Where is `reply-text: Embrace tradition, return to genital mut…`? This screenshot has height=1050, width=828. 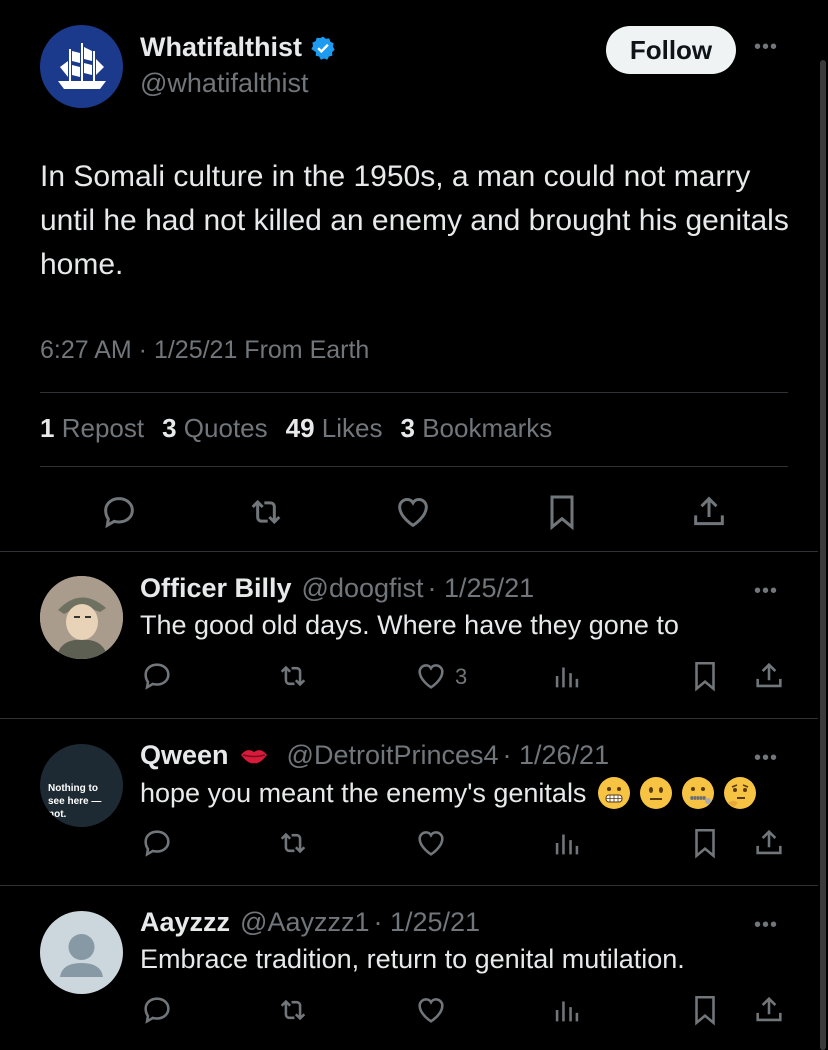
reply-text: Embrace tradition, return to genital mut… is located at coordinates (412, 959).